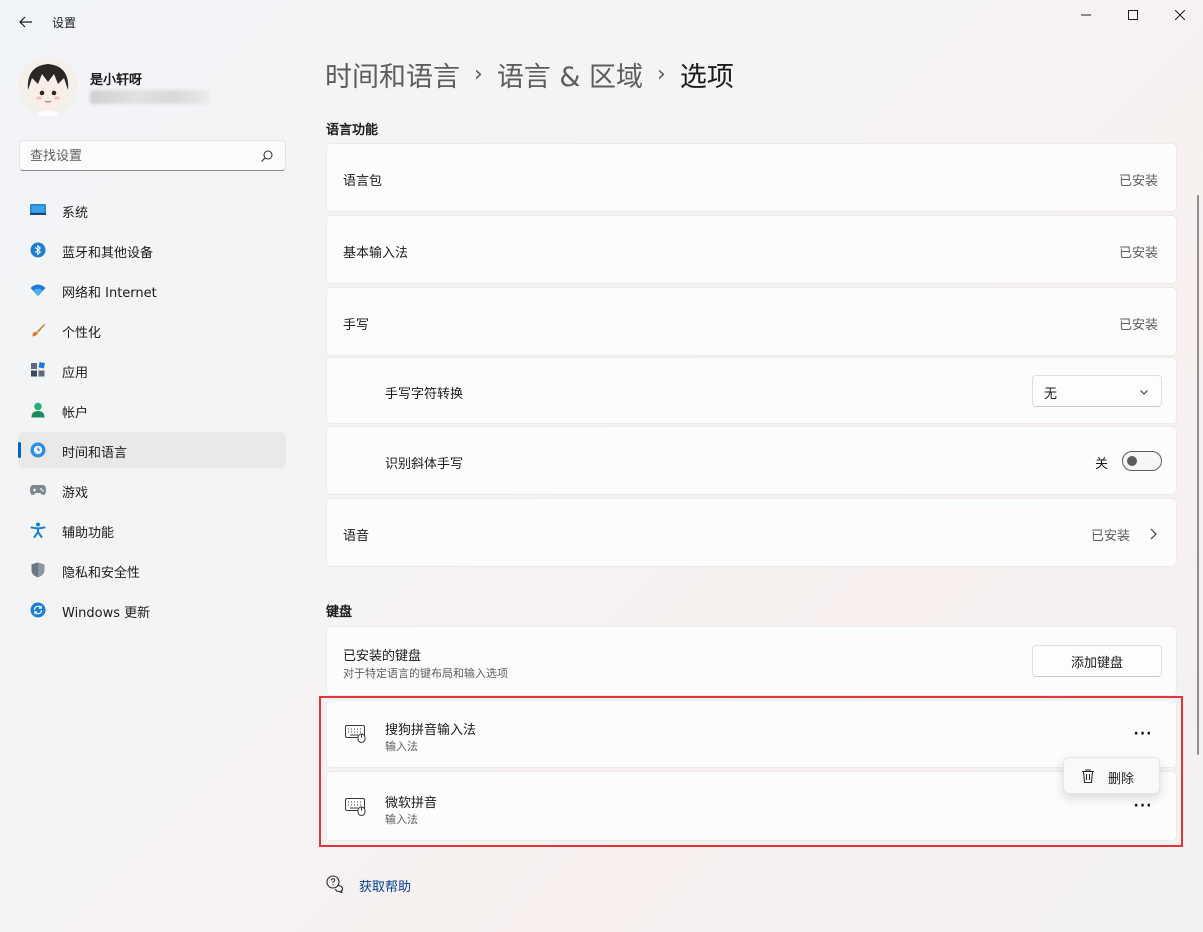 The height and width of the screenshot is (932, 1203). What do you see at coordinates (382, 654) in the screenshot?
I see `installed-keyboards-label: 已安装的键盘` at bounding box center [382, 654].